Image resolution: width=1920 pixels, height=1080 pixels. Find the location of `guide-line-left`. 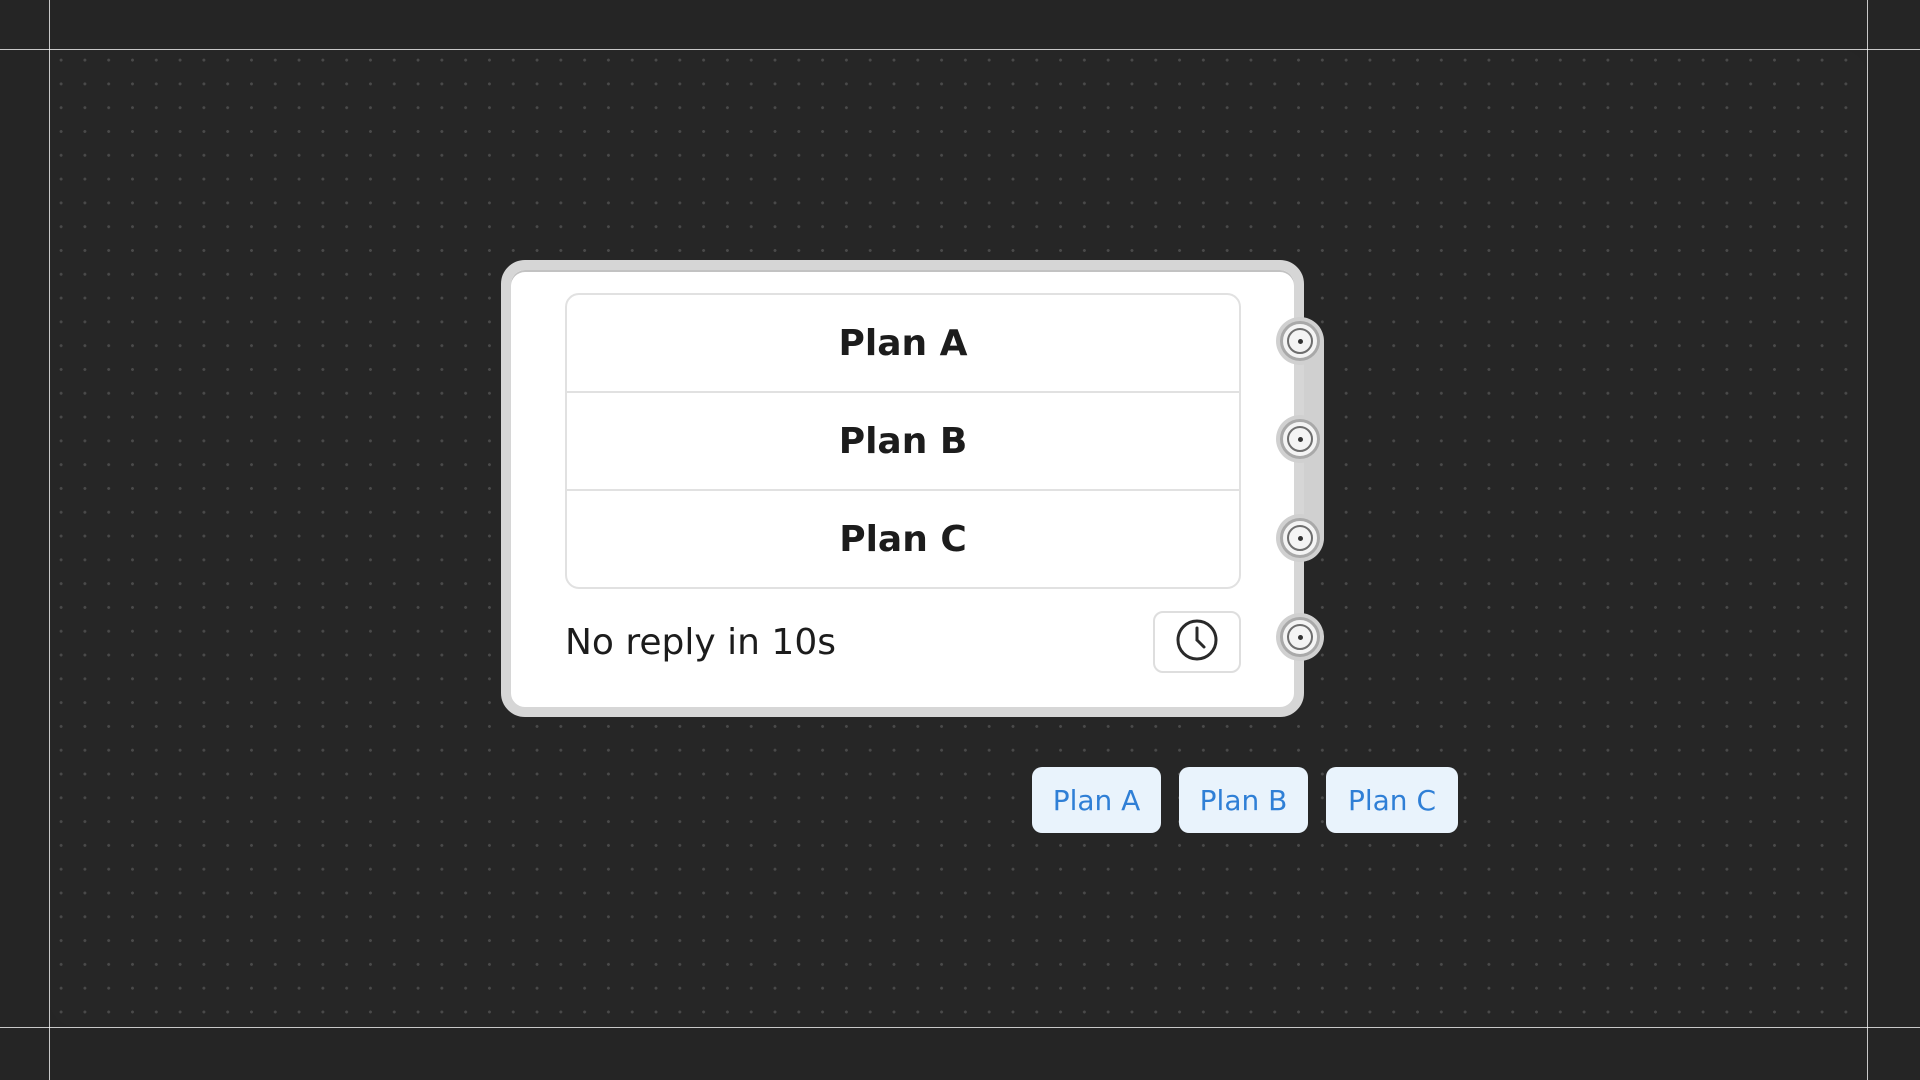

guide-line-left is located at coordinates (49, 540).